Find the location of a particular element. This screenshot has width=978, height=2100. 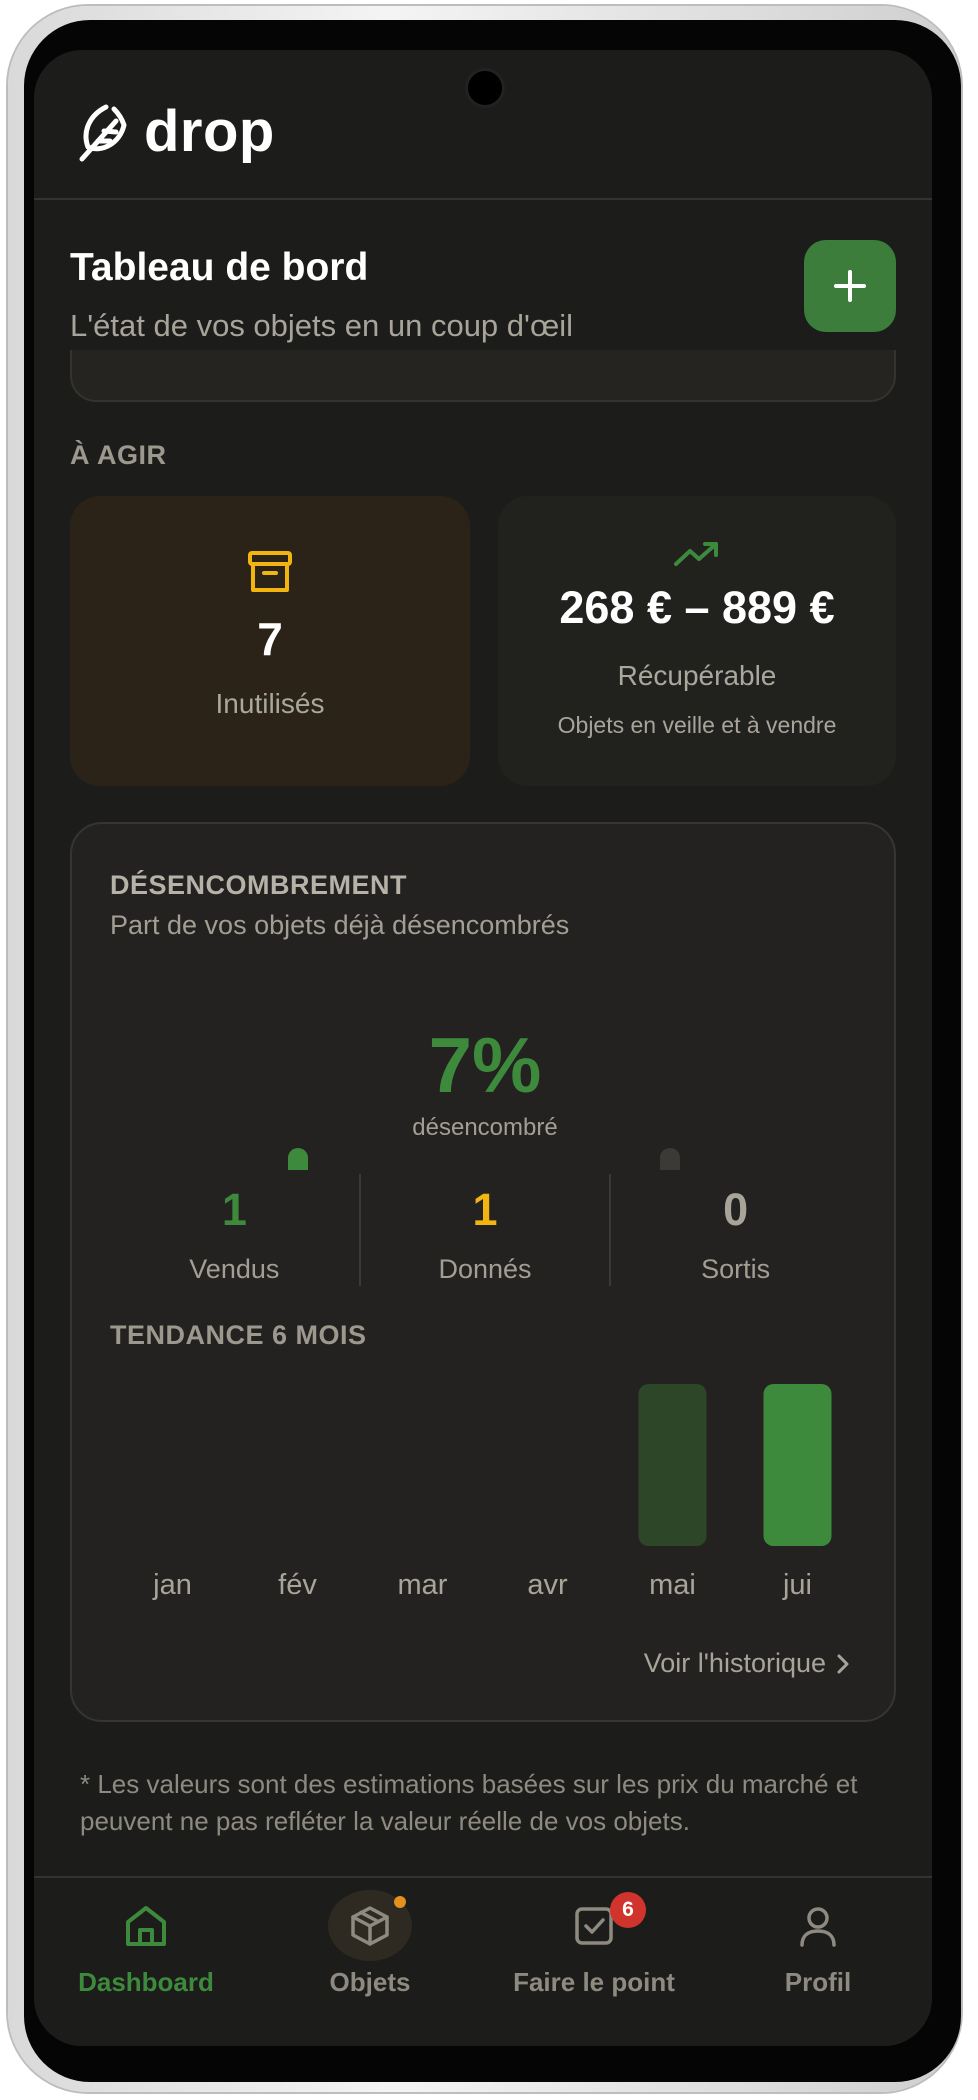

donated-stat: 1 Donnés is located at coordinates (484, 1230).